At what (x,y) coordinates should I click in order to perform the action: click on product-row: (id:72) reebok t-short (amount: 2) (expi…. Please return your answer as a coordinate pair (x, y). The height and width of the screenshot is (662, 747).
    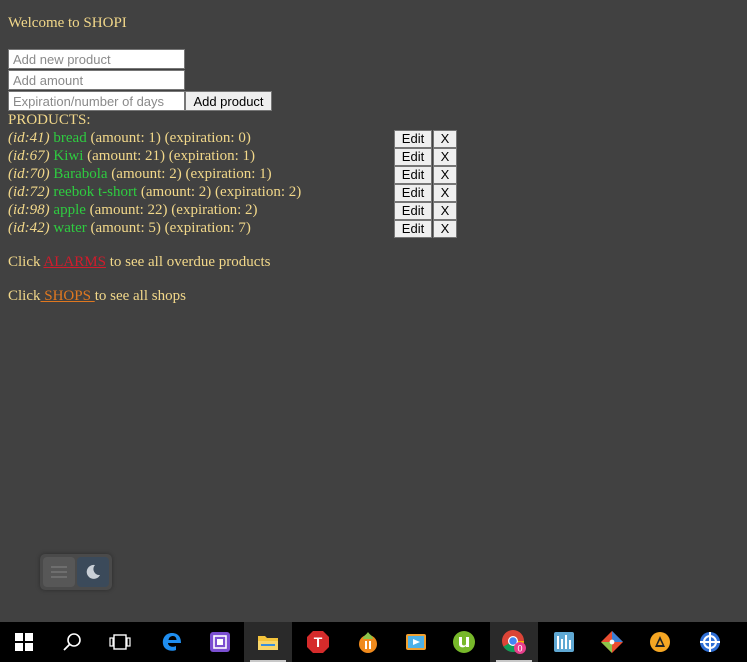
    Looking at the image, I should click on (238, 192).